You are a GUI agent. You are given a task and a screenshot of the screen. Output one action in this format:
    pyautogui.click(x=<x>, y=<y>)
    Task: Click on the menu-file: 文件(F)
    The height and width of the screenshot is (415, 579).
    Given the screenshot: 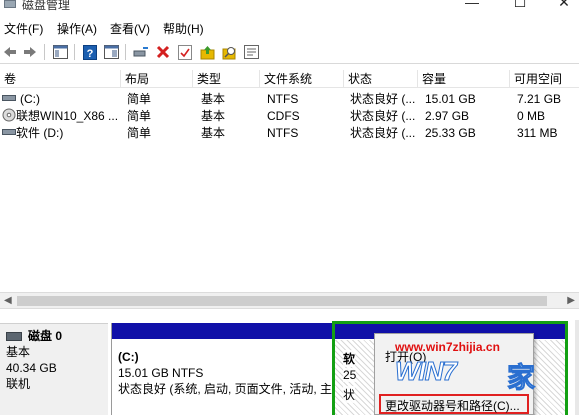 What is the action you would take?
    pyautogui.click(x=23, y=28)
    